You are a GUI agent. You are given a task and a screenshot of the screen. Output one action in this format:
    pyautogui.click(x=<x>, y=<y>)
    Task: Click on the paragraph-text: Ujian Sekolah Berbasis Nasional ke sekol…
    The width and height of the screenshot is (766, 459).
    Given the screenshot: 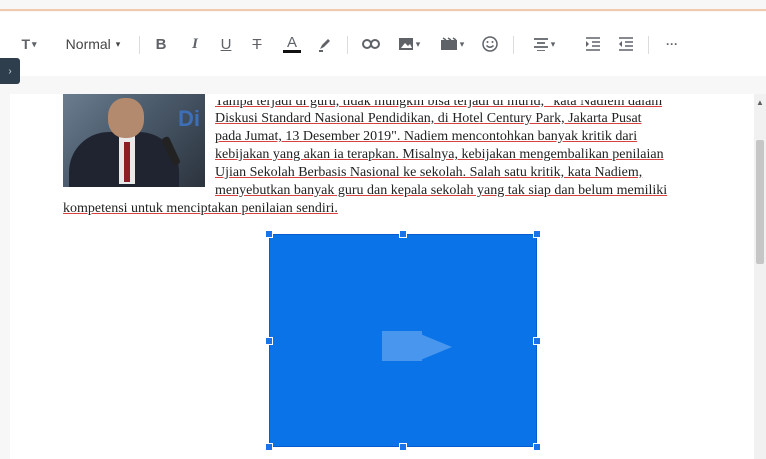 What is the action you would take?
    pyautogui.click(x=429, y=172)
    